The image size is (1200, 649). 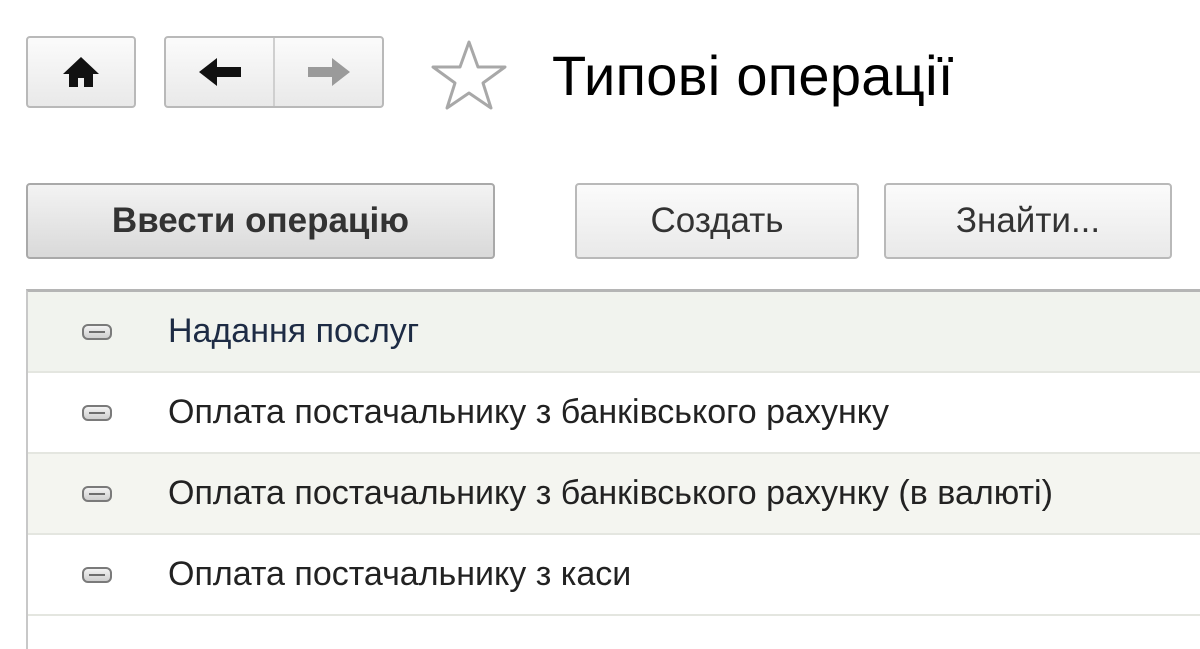 I want to click on create-button: Создать, so click(x=717, y=221).